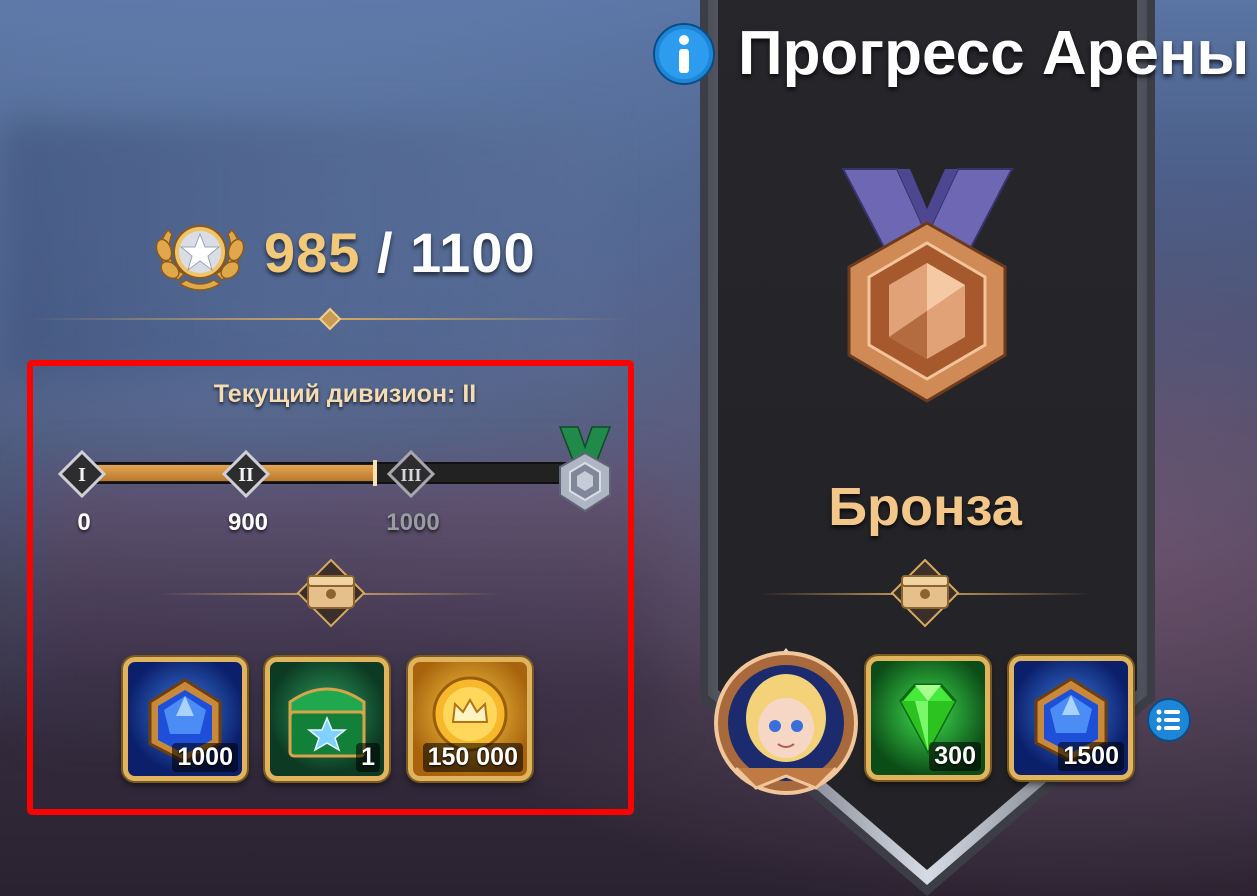  I want to click on rating-current: 985, so click(312, 252).